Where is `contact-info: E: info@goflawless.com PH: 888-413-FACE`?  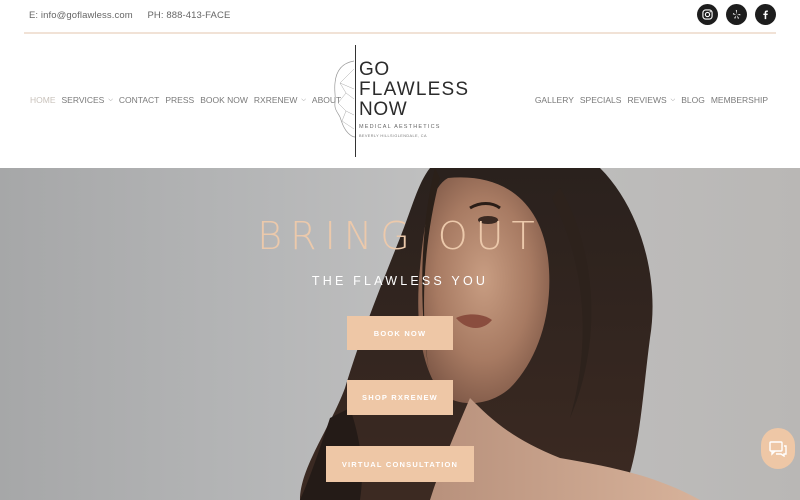
contact-info: E: info@goflawless.com PH: 888-413-FACE is located at coordinates (135, 15).